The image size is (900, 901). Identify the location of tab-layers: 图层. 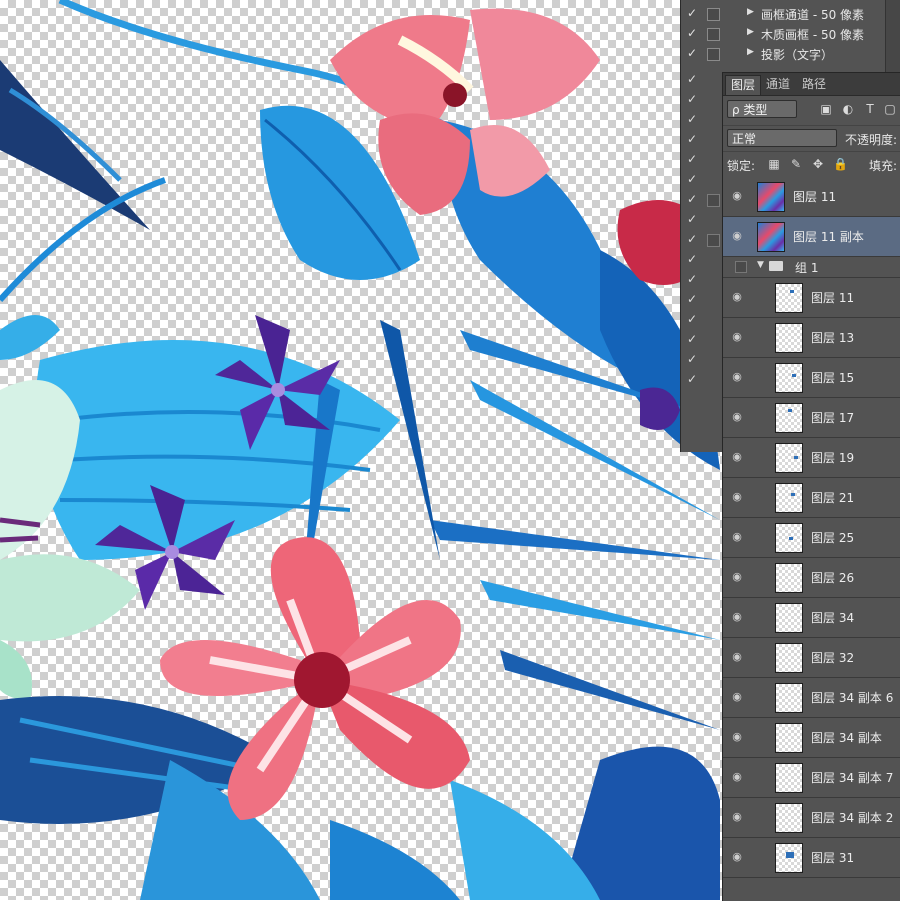
(743, 85).